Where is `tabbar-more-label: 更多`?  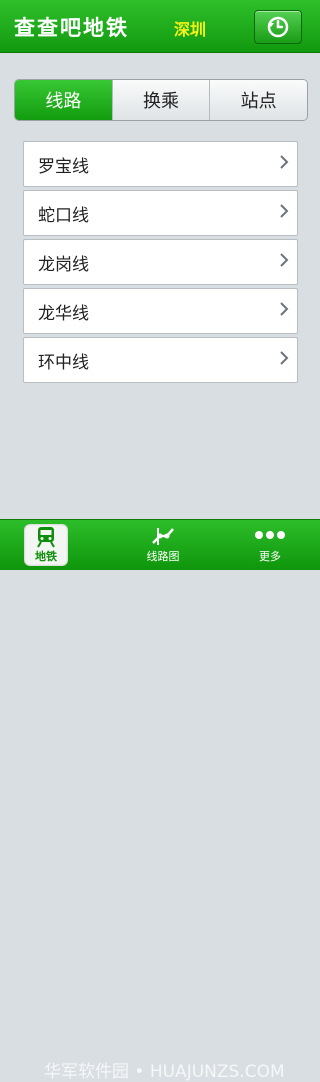 tabbar-more-label: 更多 is located at coordinates (270, 556).